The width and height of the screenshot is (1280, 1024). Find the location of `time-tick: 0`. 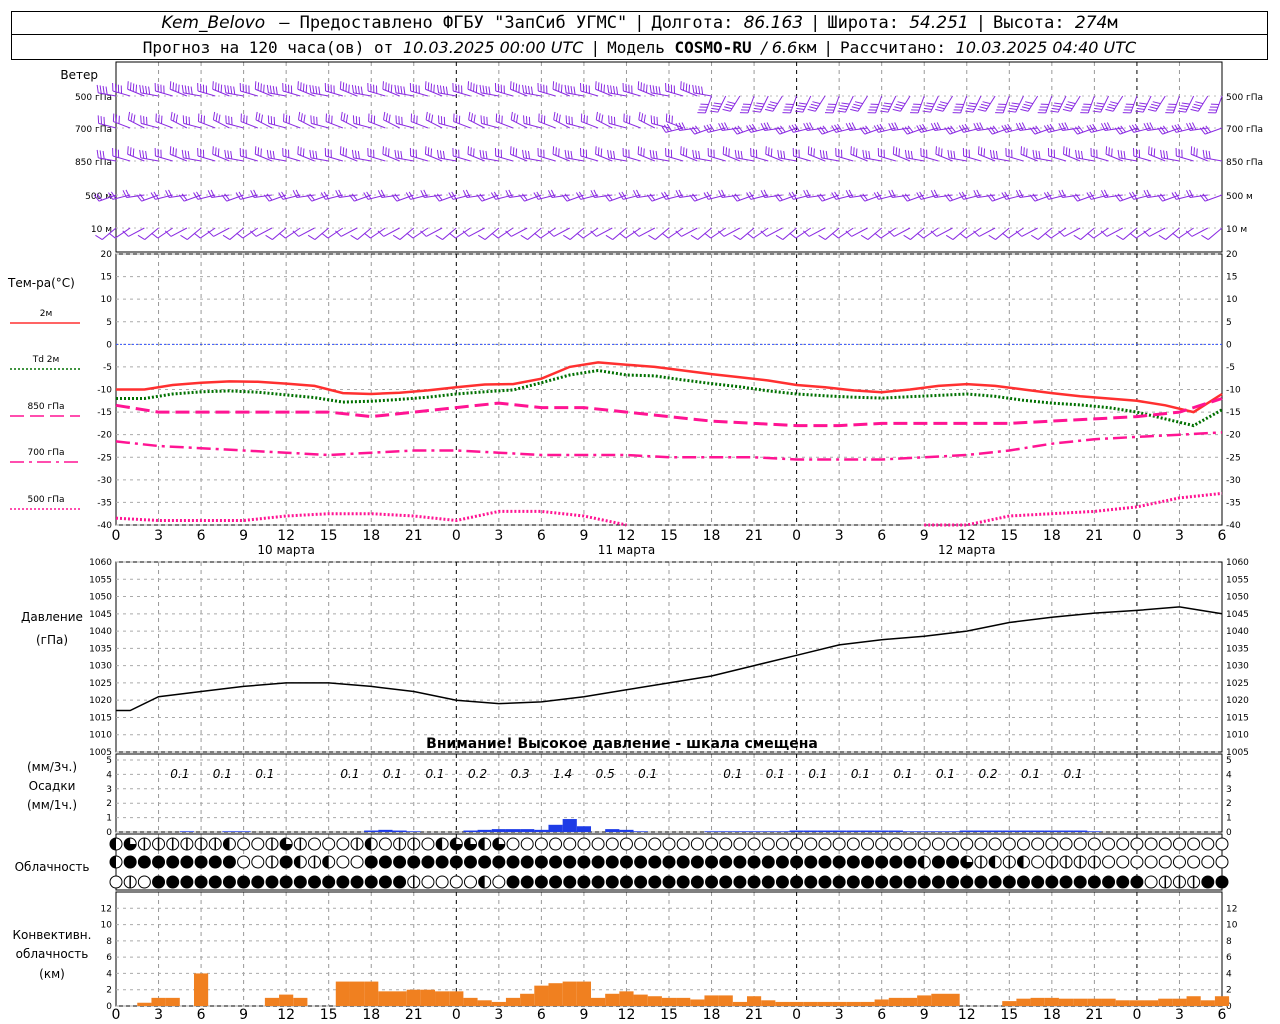

time-tick: 0 is located at coordinates (796, 536).